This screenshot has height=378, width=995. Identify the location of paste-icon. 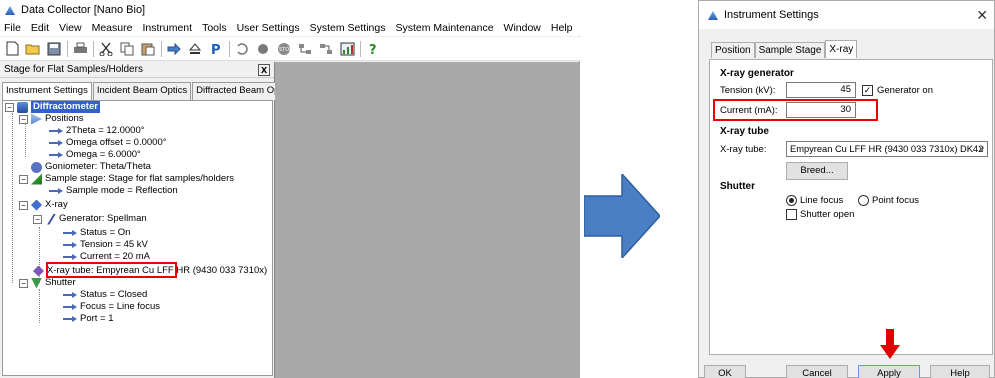
(148, 49).